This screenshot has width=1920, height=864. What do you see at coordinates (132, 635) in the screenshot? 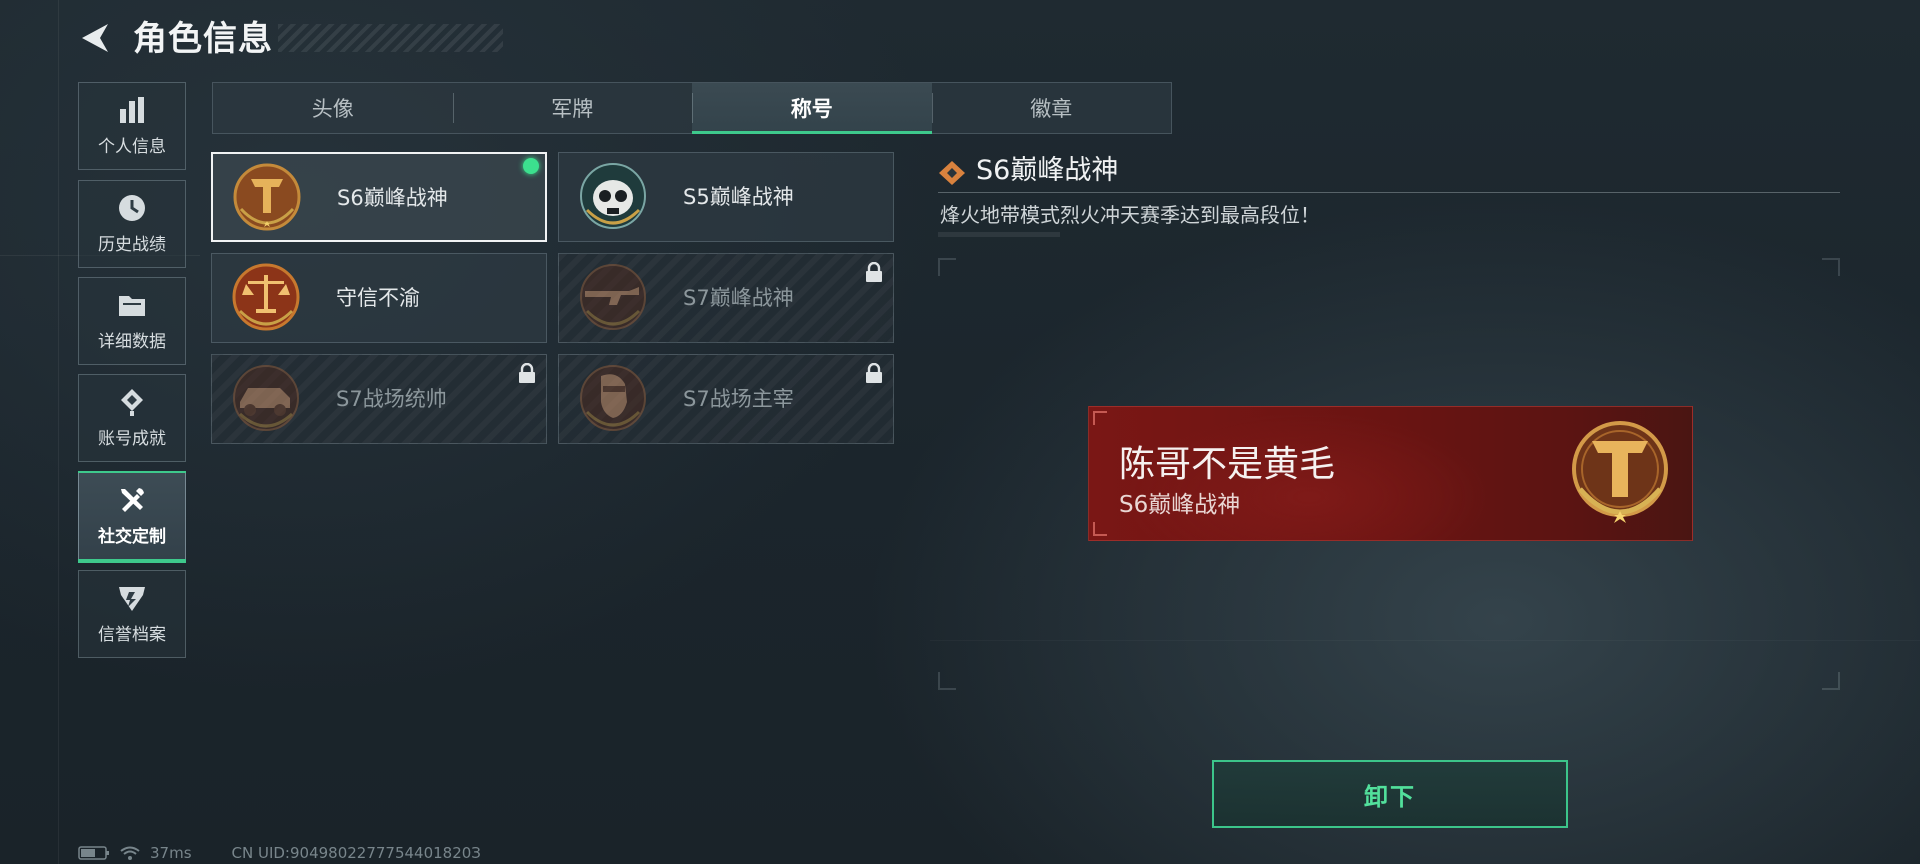
I see `nav-item-label: 信誉档案` at bounding box center [132, 635].